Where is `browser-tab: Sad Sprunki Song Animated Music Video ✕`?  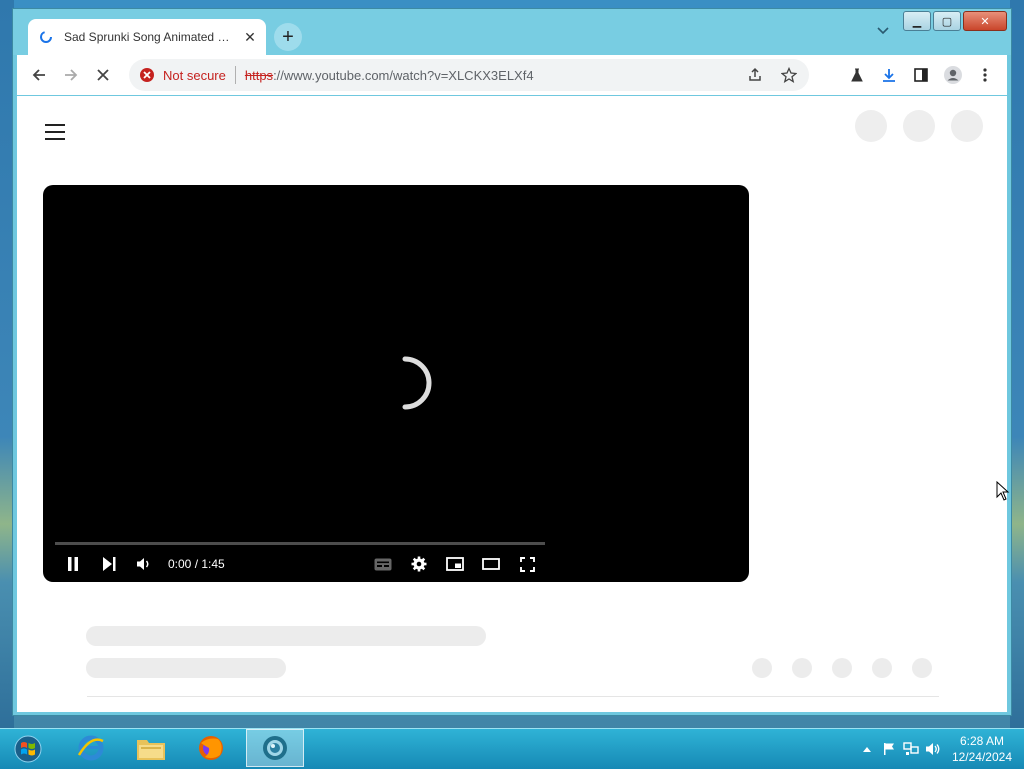
browser-tab: Sad Sprunki Song Animated Music Video ✕ is located at coordinates (147, 37).